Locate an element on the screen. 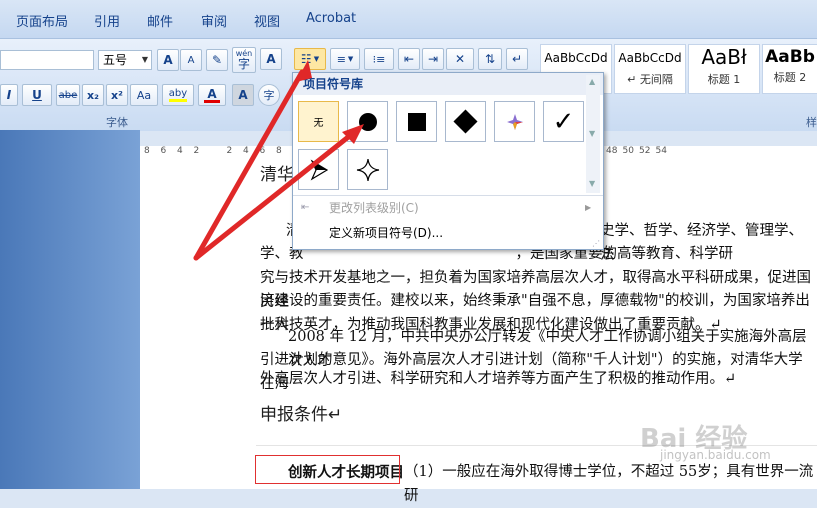 The height and width of the screenshot is (508, 817). multilevel-list-button: ⁝≡ is located at coordinates (379, 59).